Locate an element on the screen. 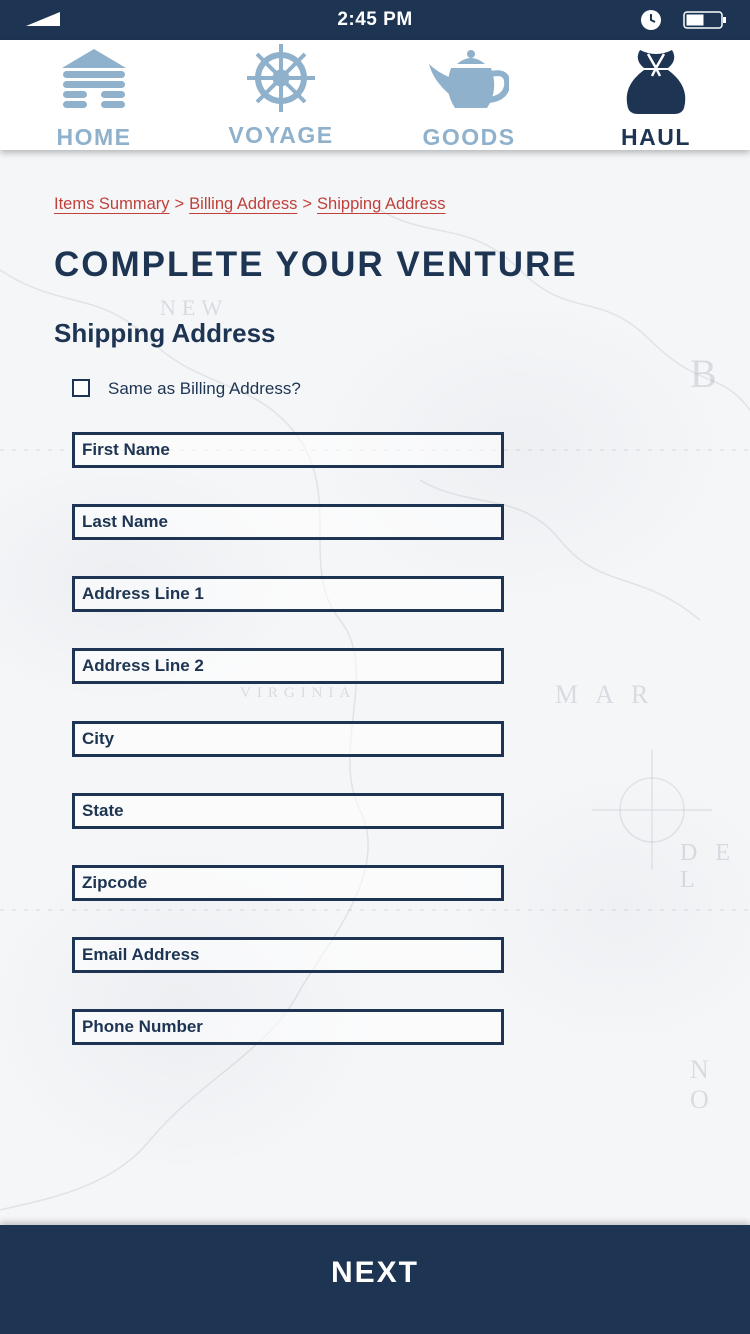  email-field is located at coordinates (288, 955).